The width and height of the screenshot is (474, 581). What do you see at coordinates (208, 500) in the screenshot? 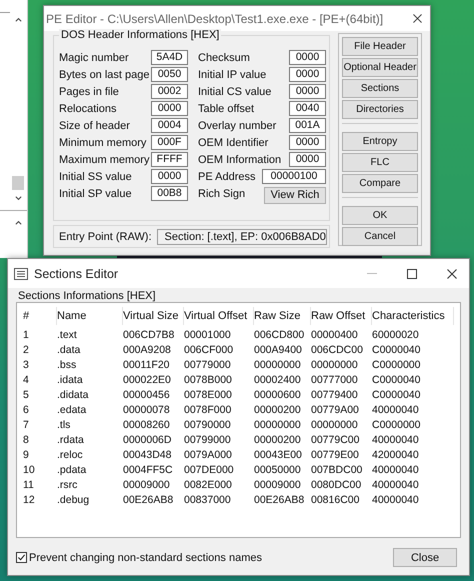
I see `table-cell-text: 00837000` at bounding box center [208, 500].